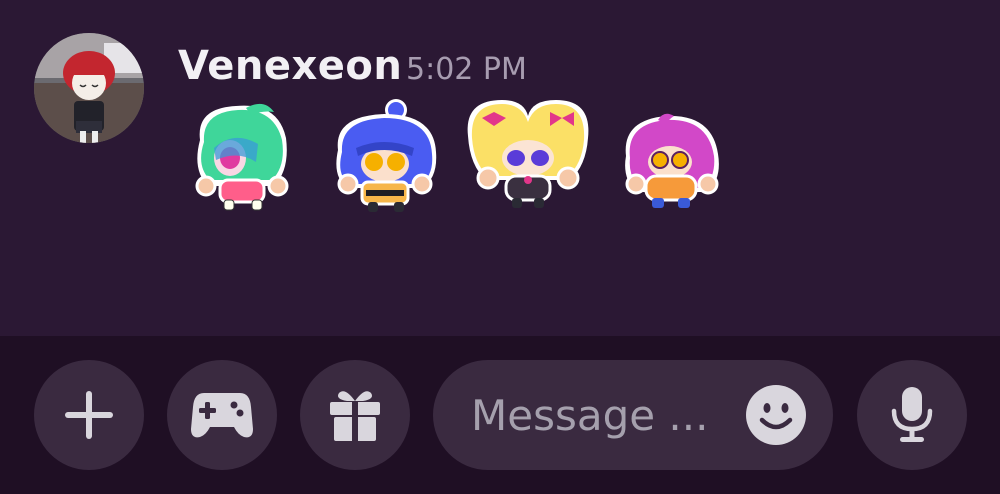 The image size is (1000, 494). I want to click on gamepad-icon, so click(222, 415).